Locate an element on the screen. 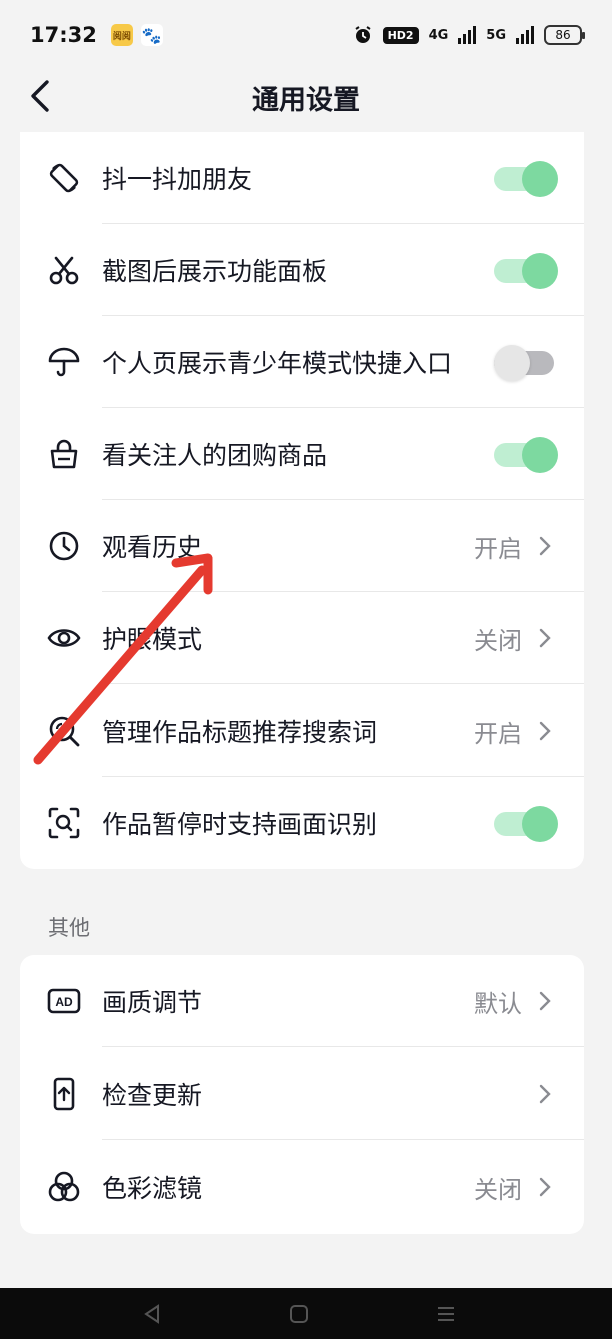 Image resolution: width=612 pixels, height=1339 pixels. setting-label: 护眼模式 is located at coordinates (152, 639).